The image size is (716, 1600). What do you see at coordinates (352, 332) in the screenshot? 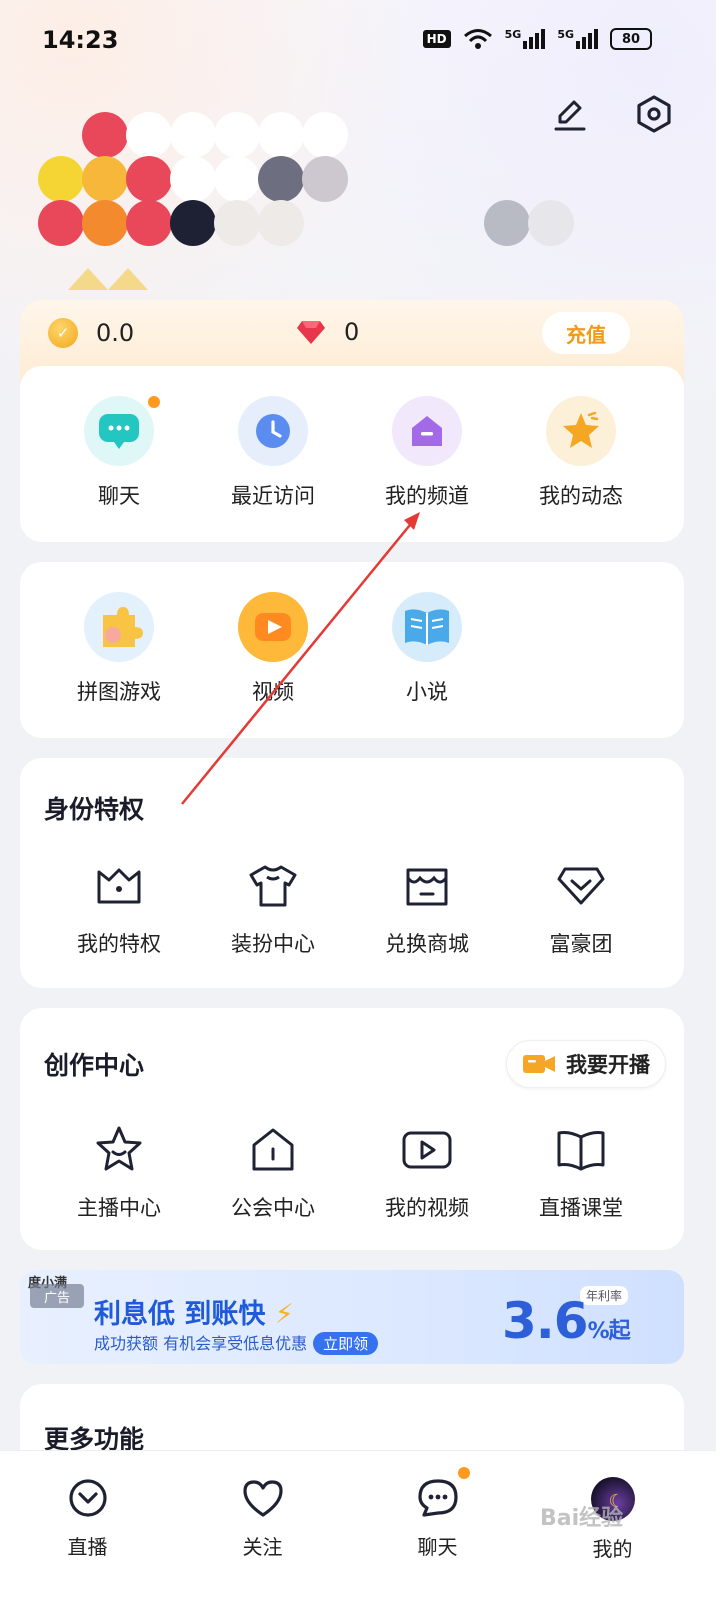
I see `diamond-value: 0` at bounding box center [352, 332].